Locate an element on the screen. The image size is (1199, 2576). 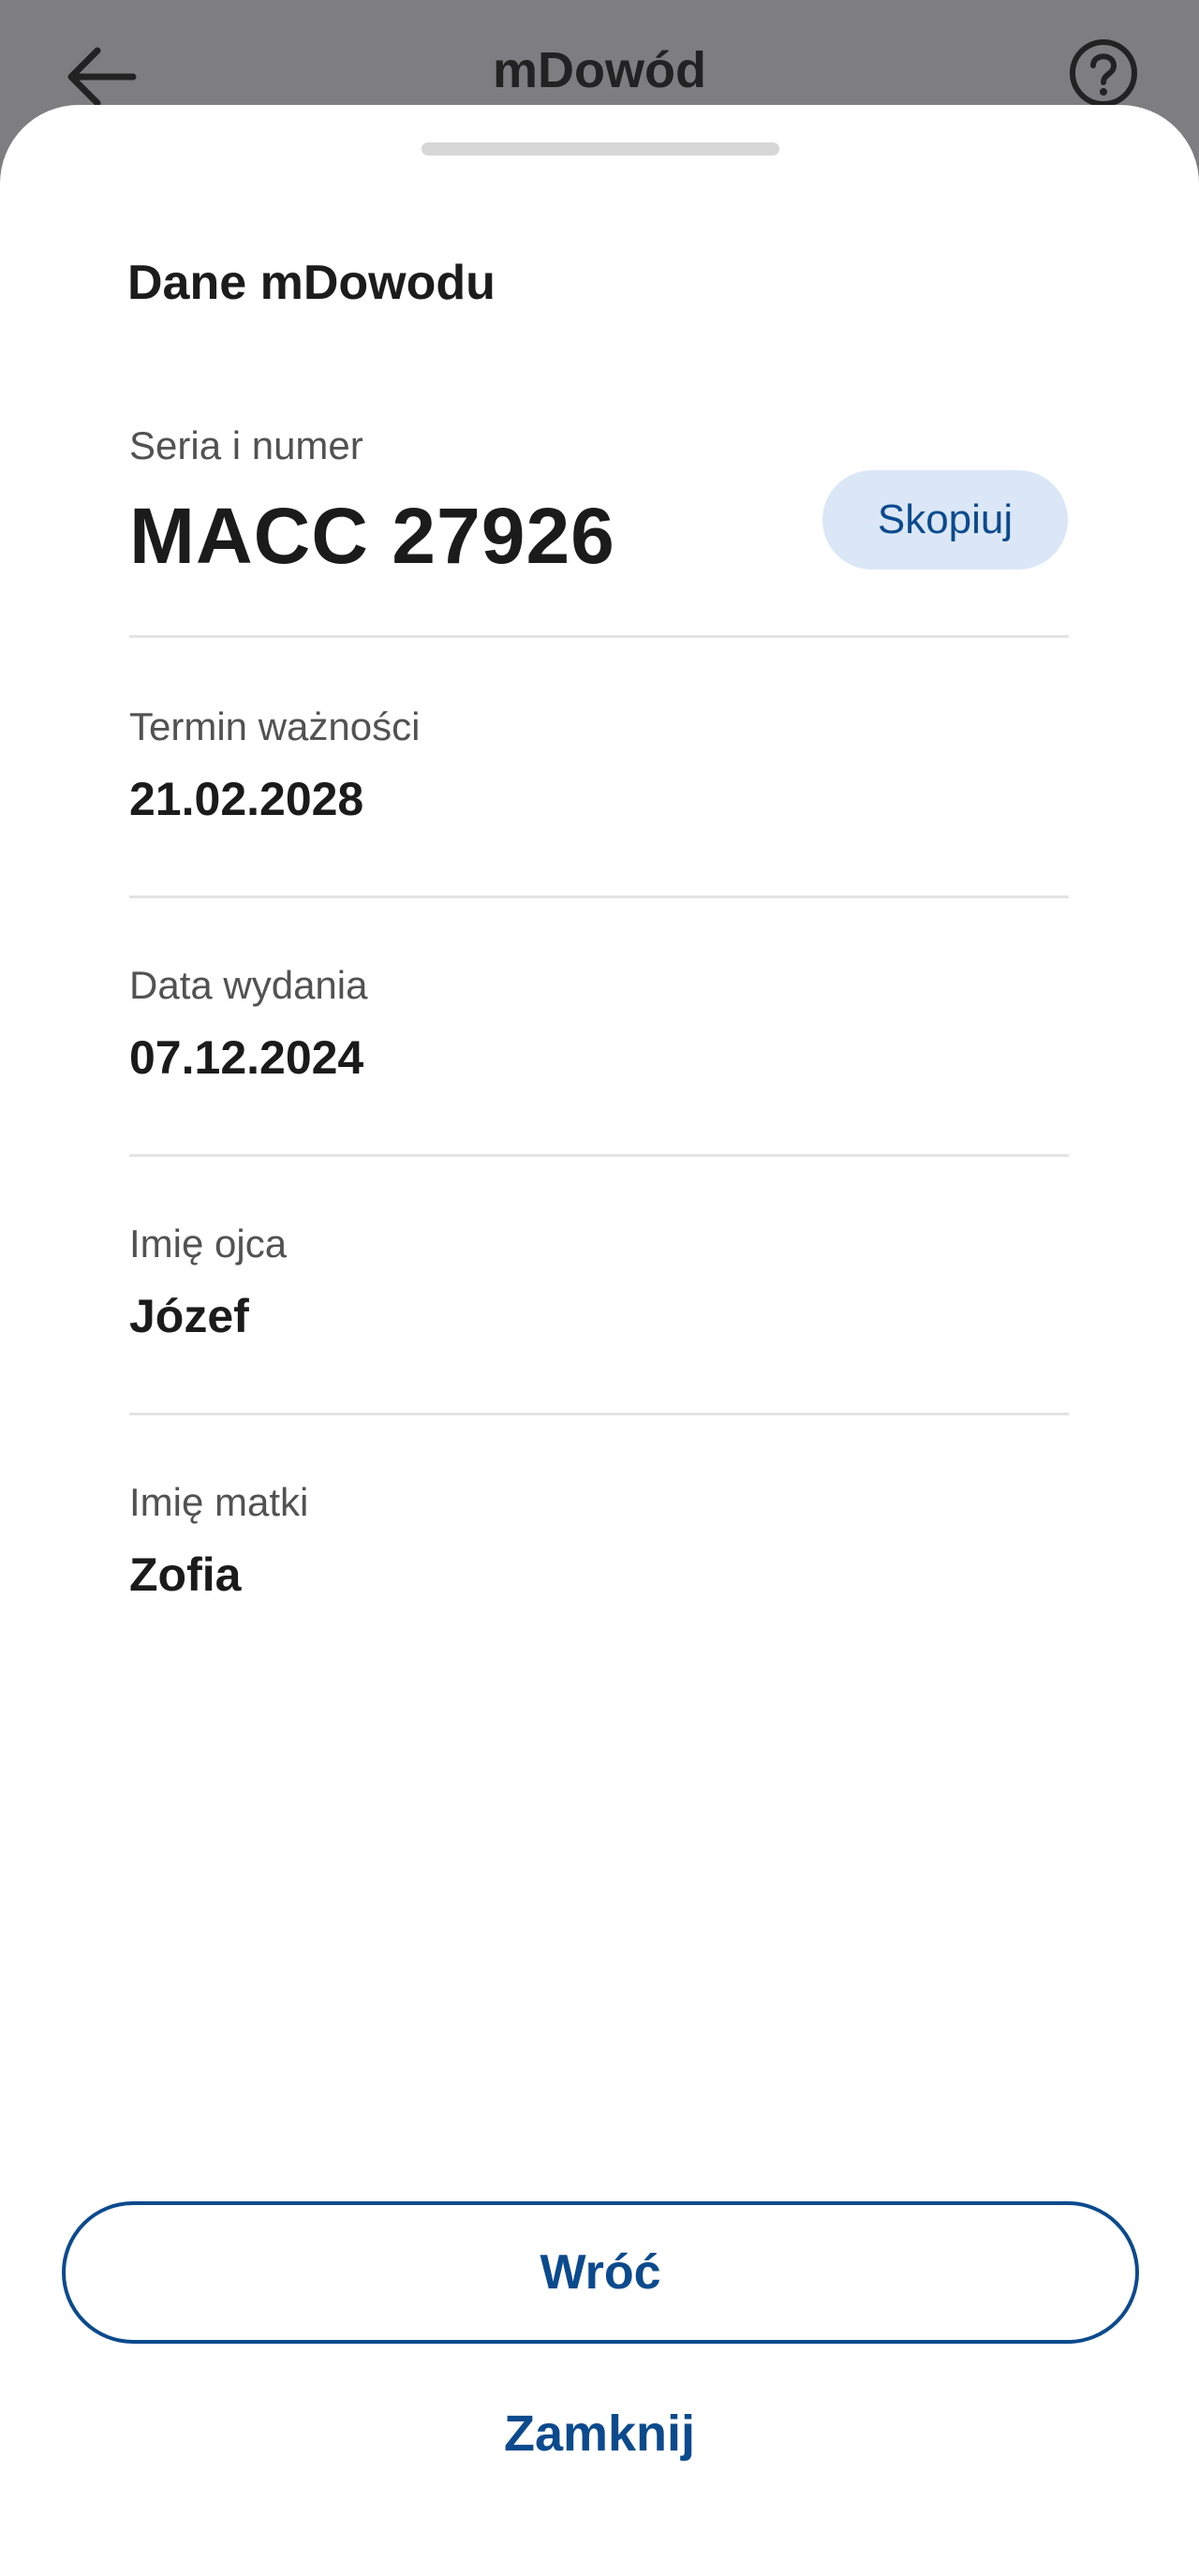
sheet-drag-handle is located at coordinates (600, 148).